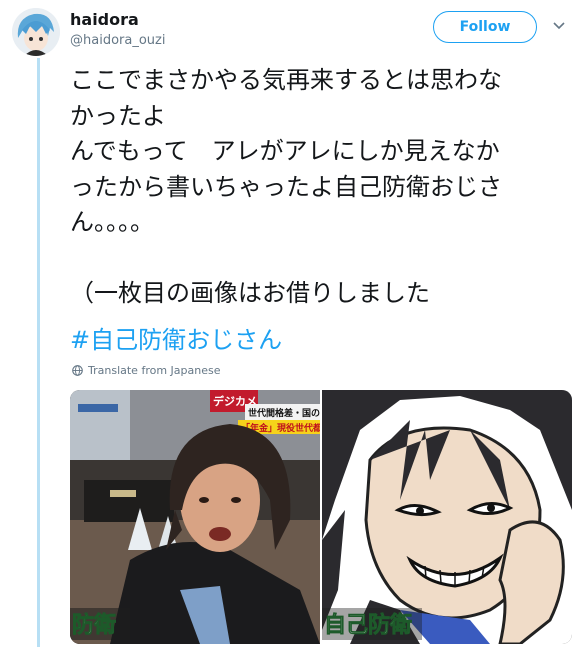  Describe the element at coordinates (112, 222) in the screenshot. I see `tweet-line: ん。。。。` at that location.